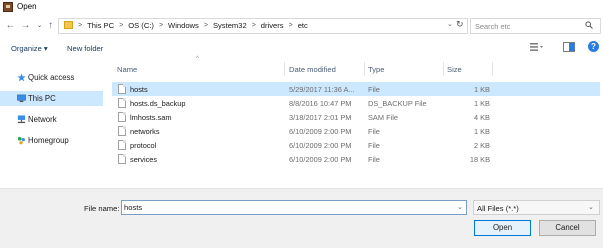 This screenshot has width=603, height=248. Describe the element at coordinates (454, 69) in the screenshot. I see `column-header-size: Size` at that location.